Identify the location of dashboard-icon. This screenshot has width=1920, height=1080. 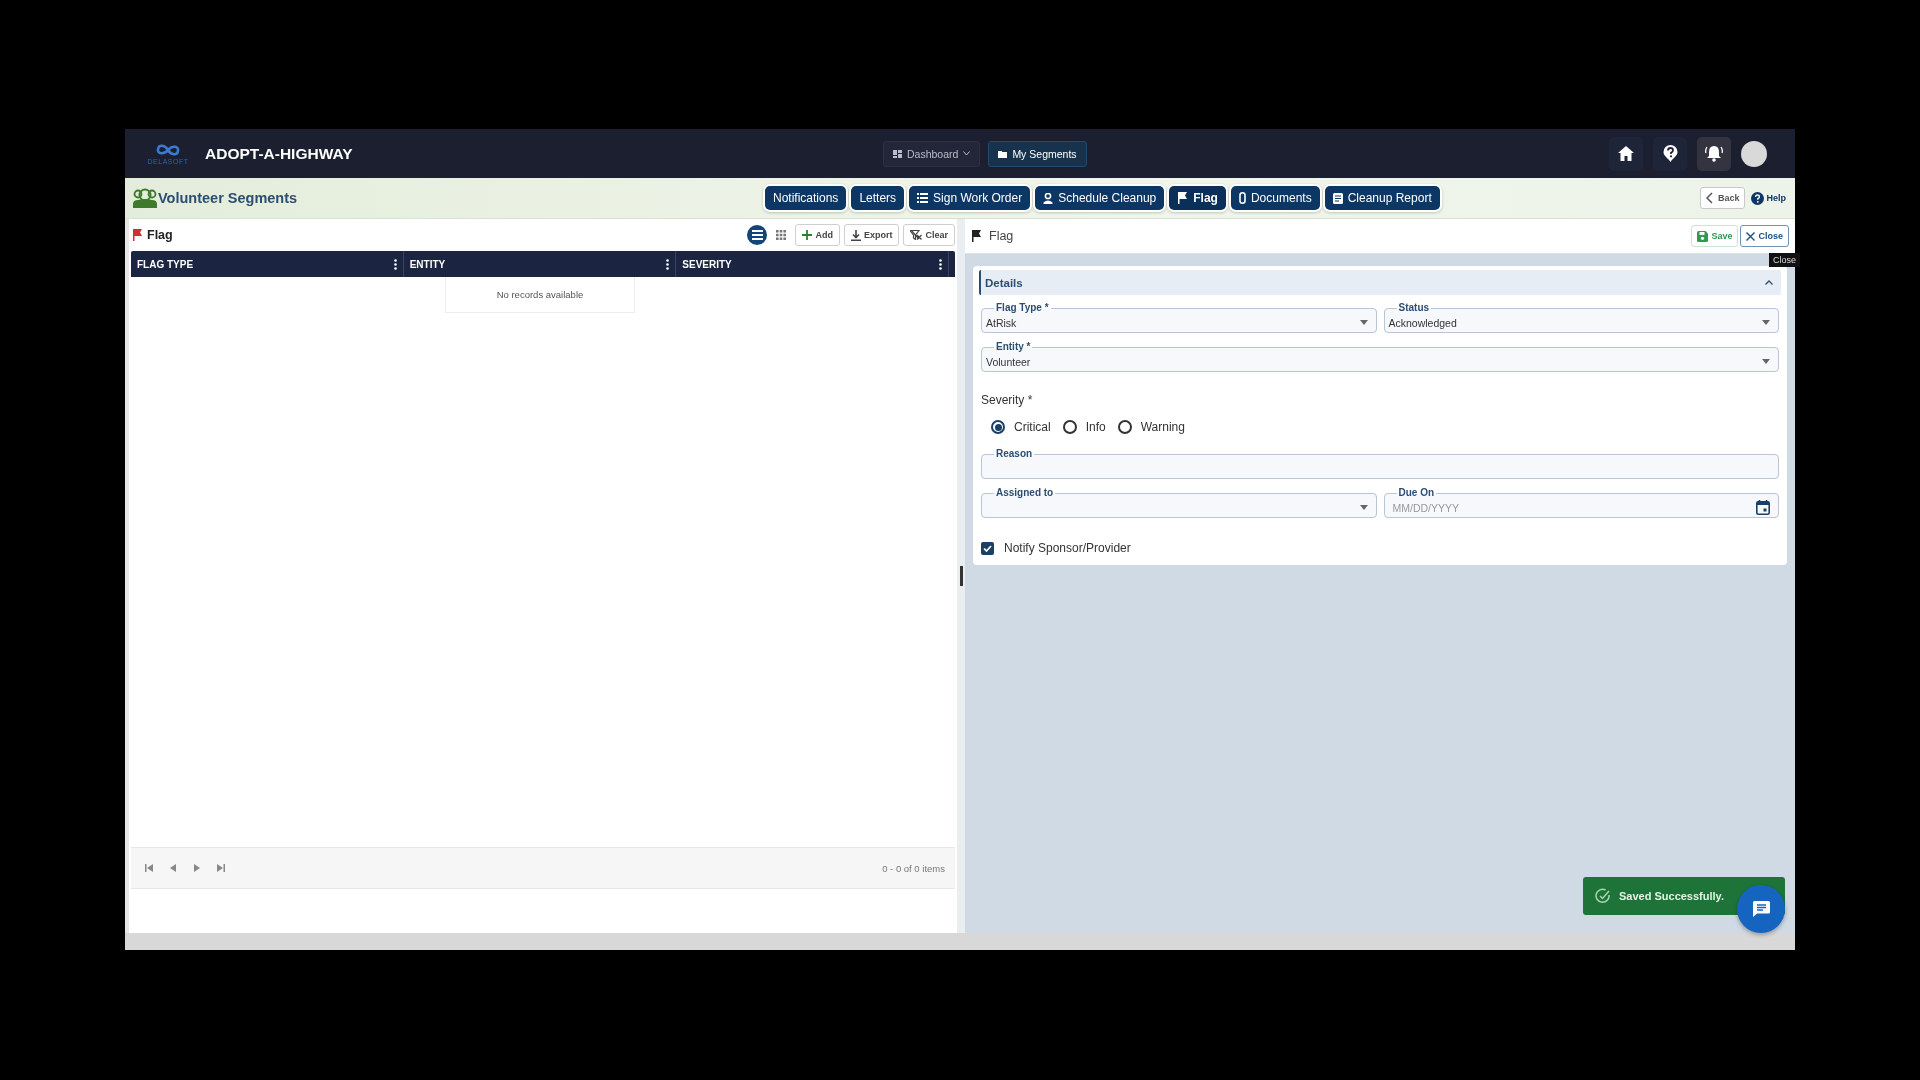
(897, 153).